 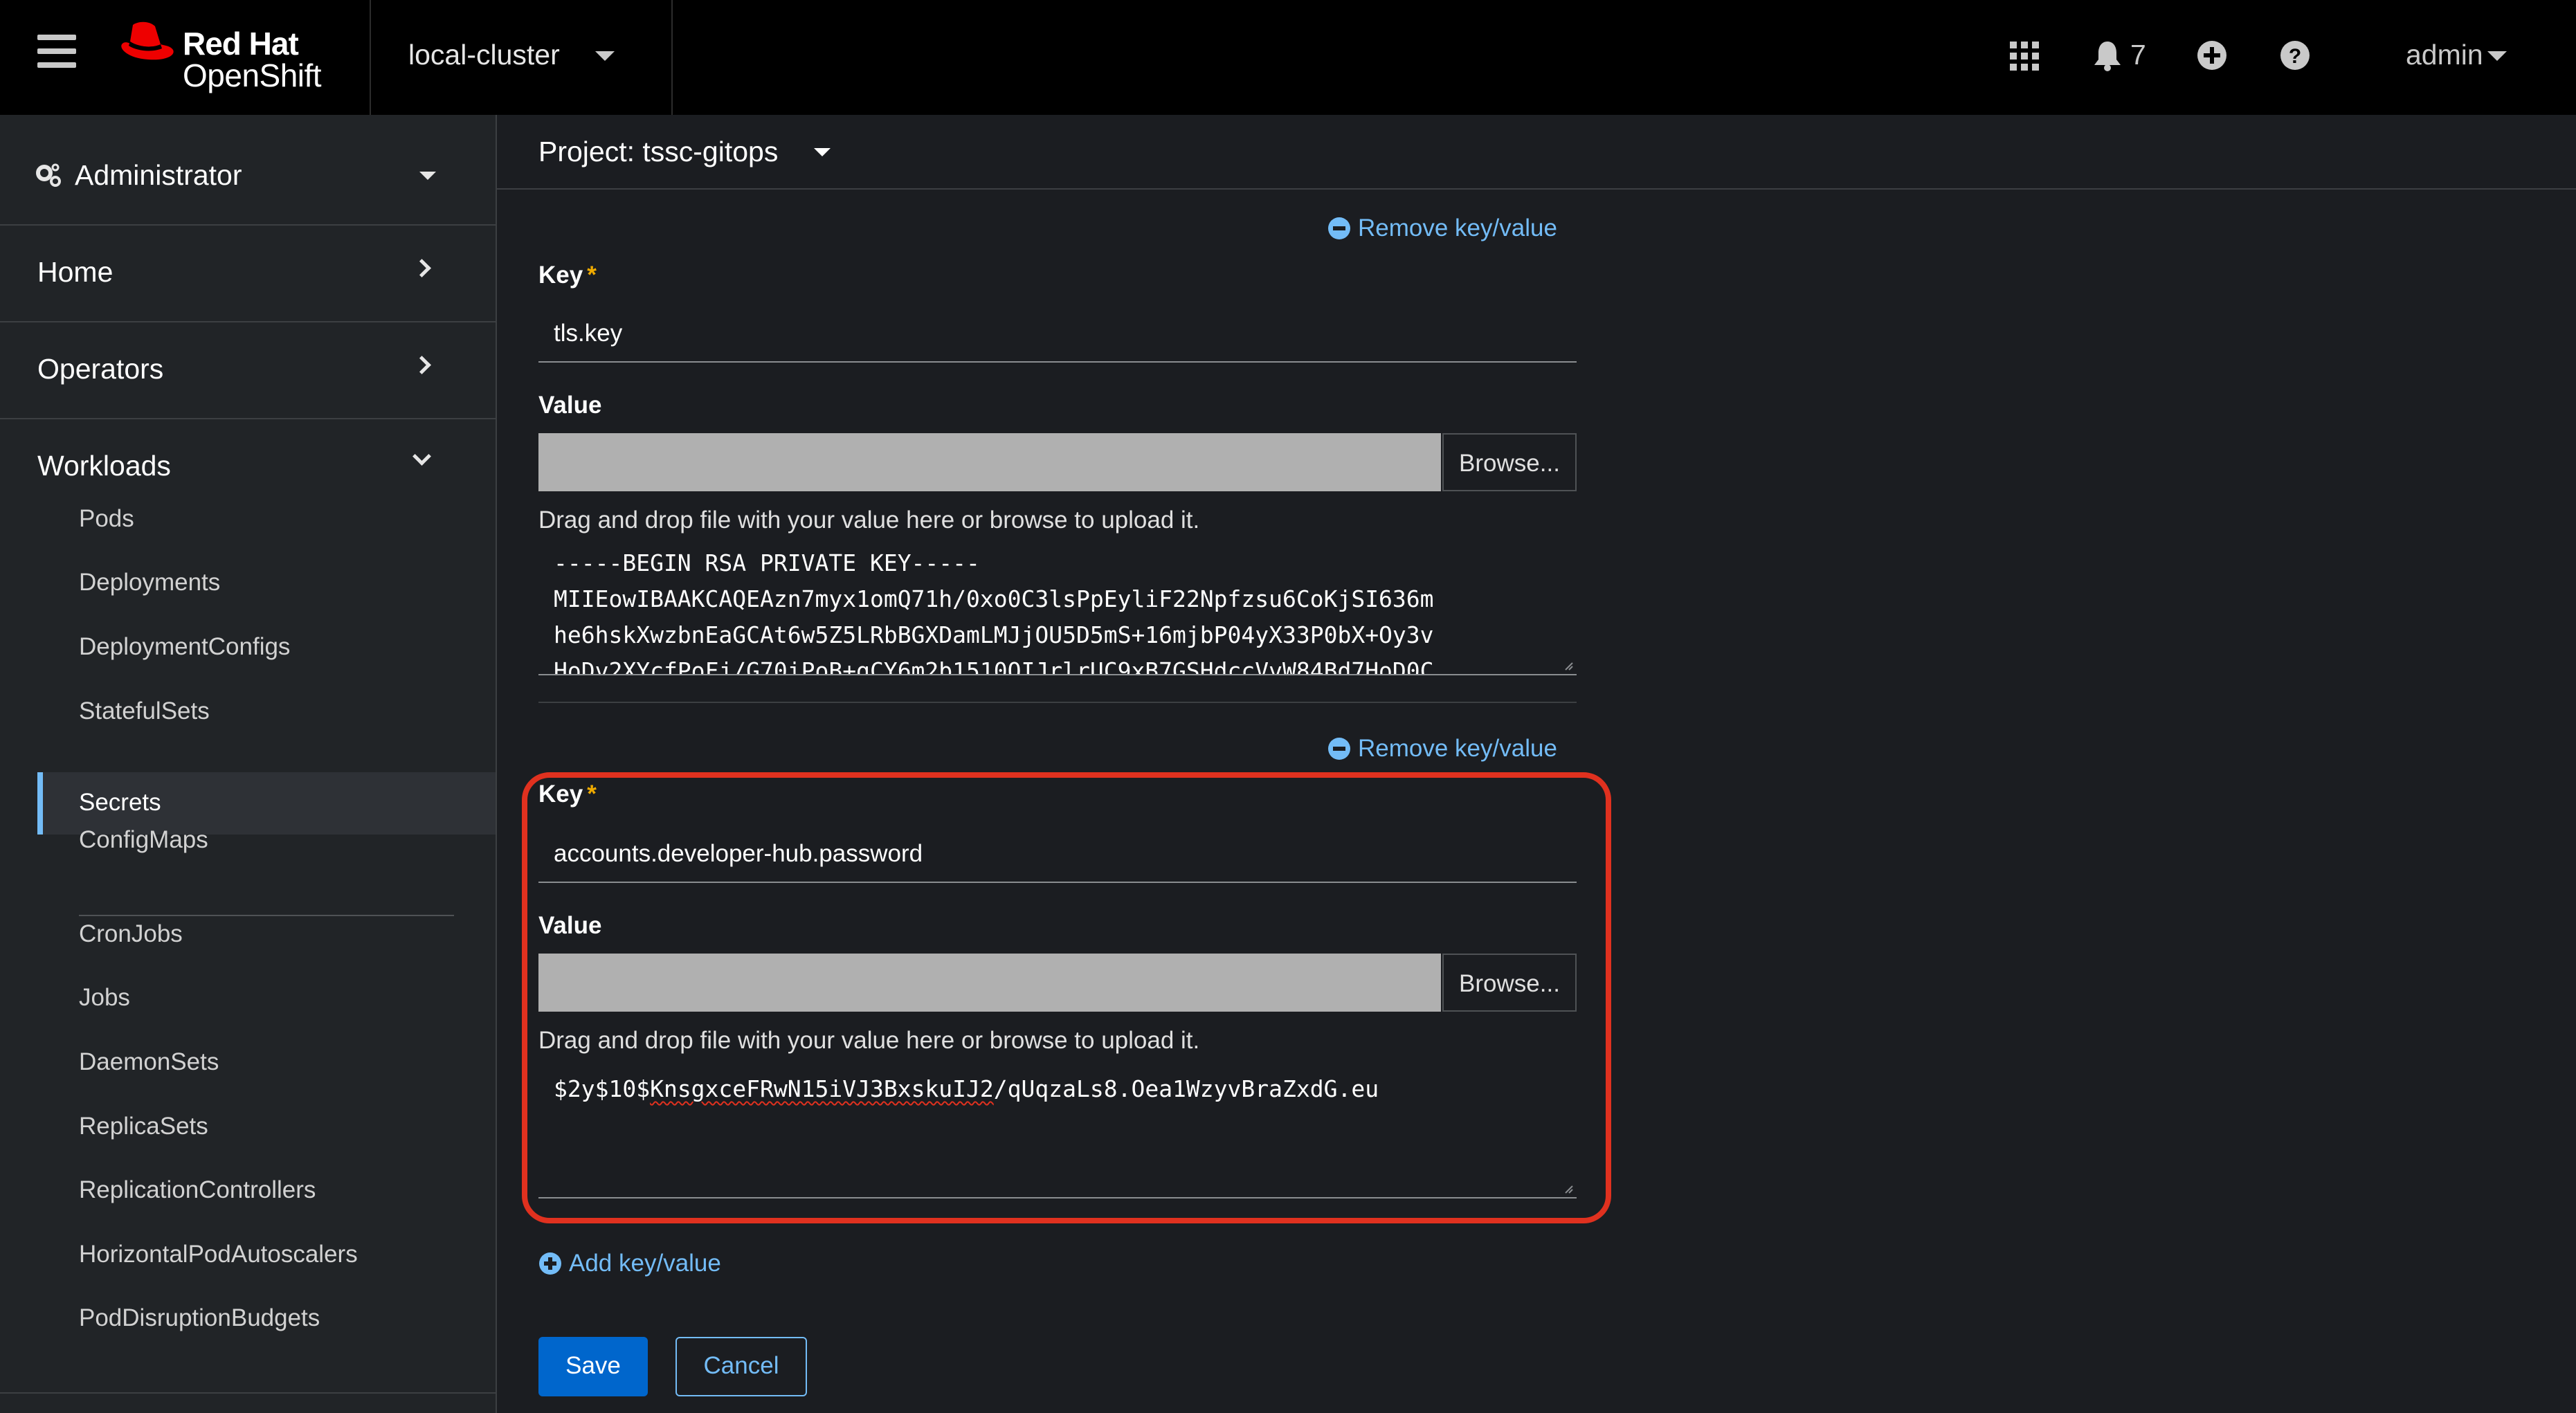 I want to click on sidebar-item-pods: Pods, so click(x=266, y=521).